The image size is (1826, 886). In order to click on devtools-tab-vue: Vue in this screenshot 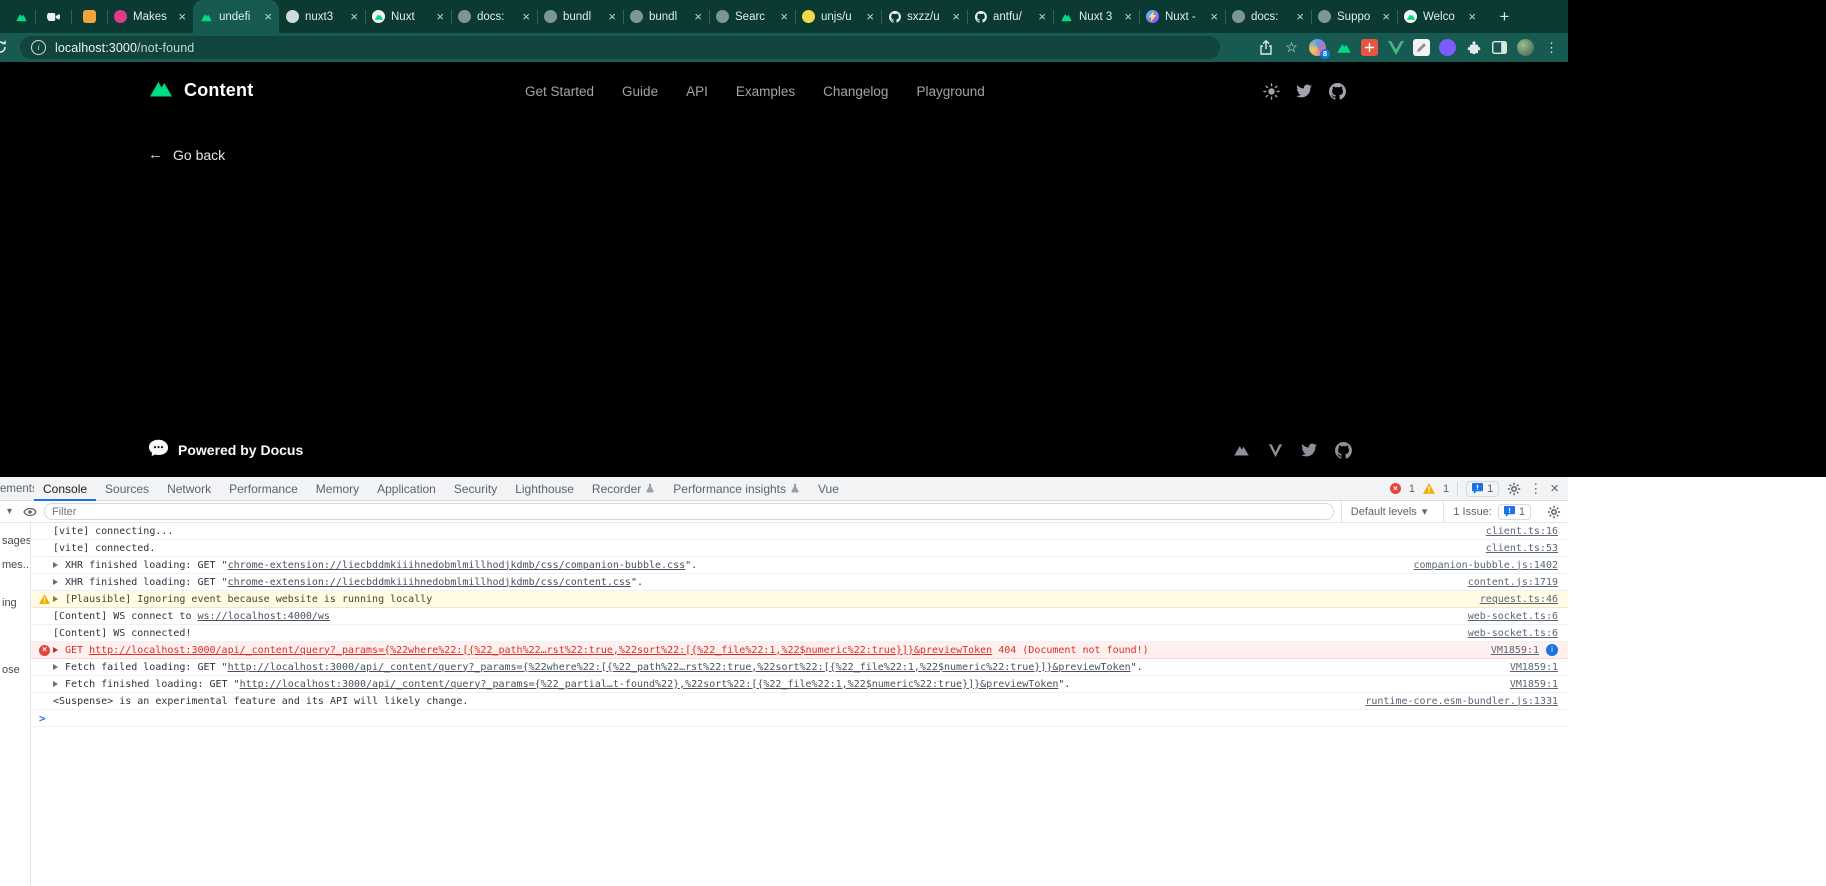, I will do `click(828, 489)`.